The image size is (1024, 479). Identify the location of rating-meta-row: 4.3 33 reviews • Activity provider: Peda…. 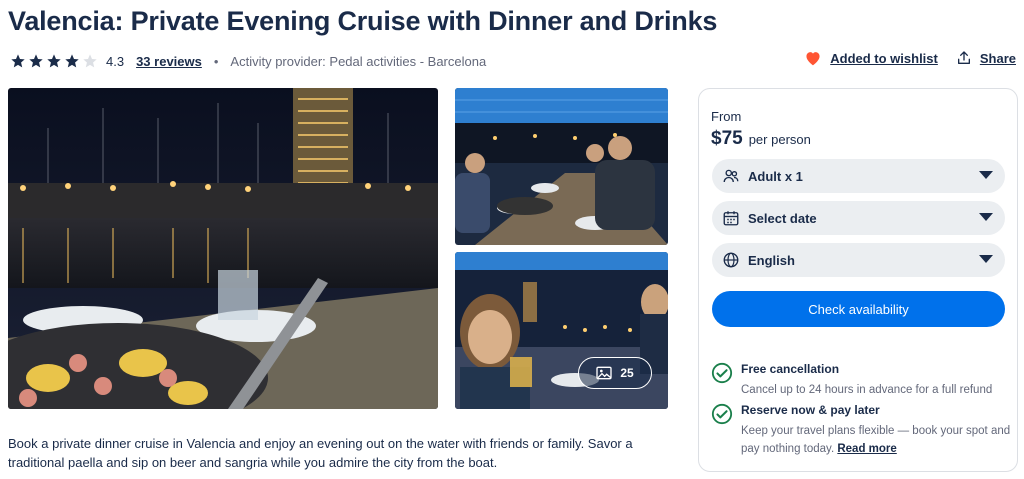
(248, 61).